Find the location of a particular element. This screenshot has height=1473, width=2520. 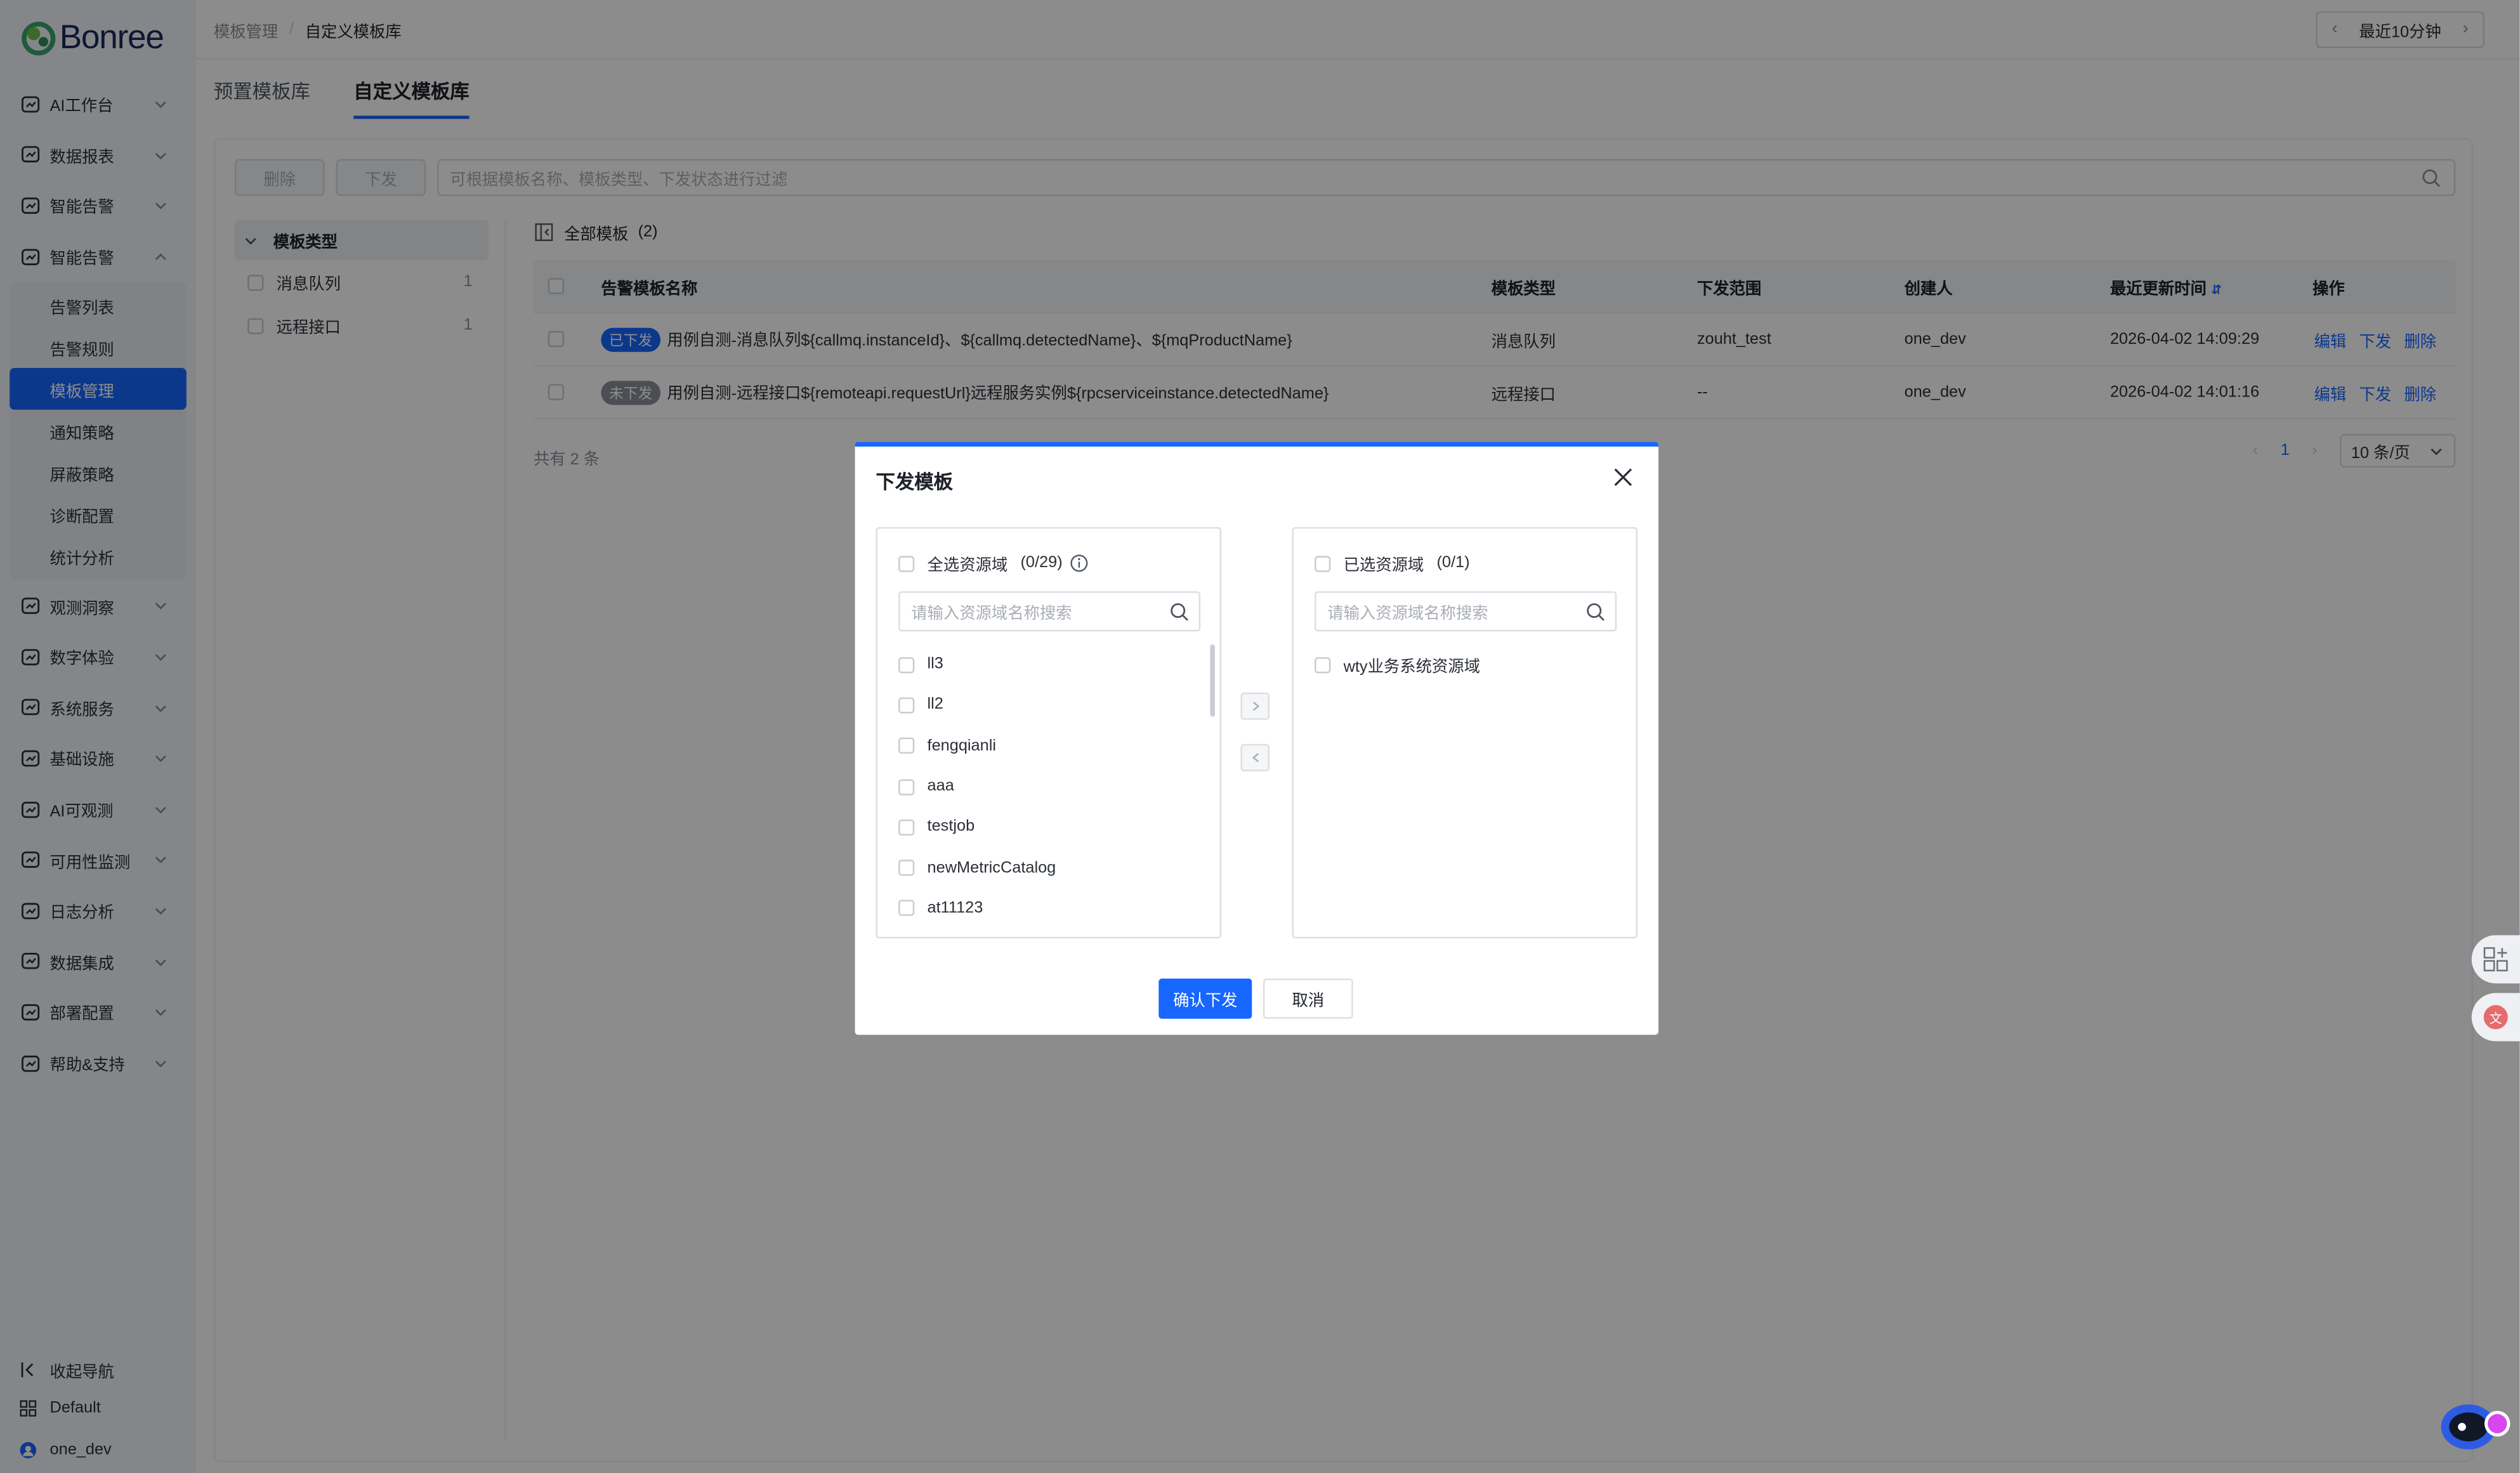

list-item: wty业务系统资源域 is located at coordinates (1465, 665).